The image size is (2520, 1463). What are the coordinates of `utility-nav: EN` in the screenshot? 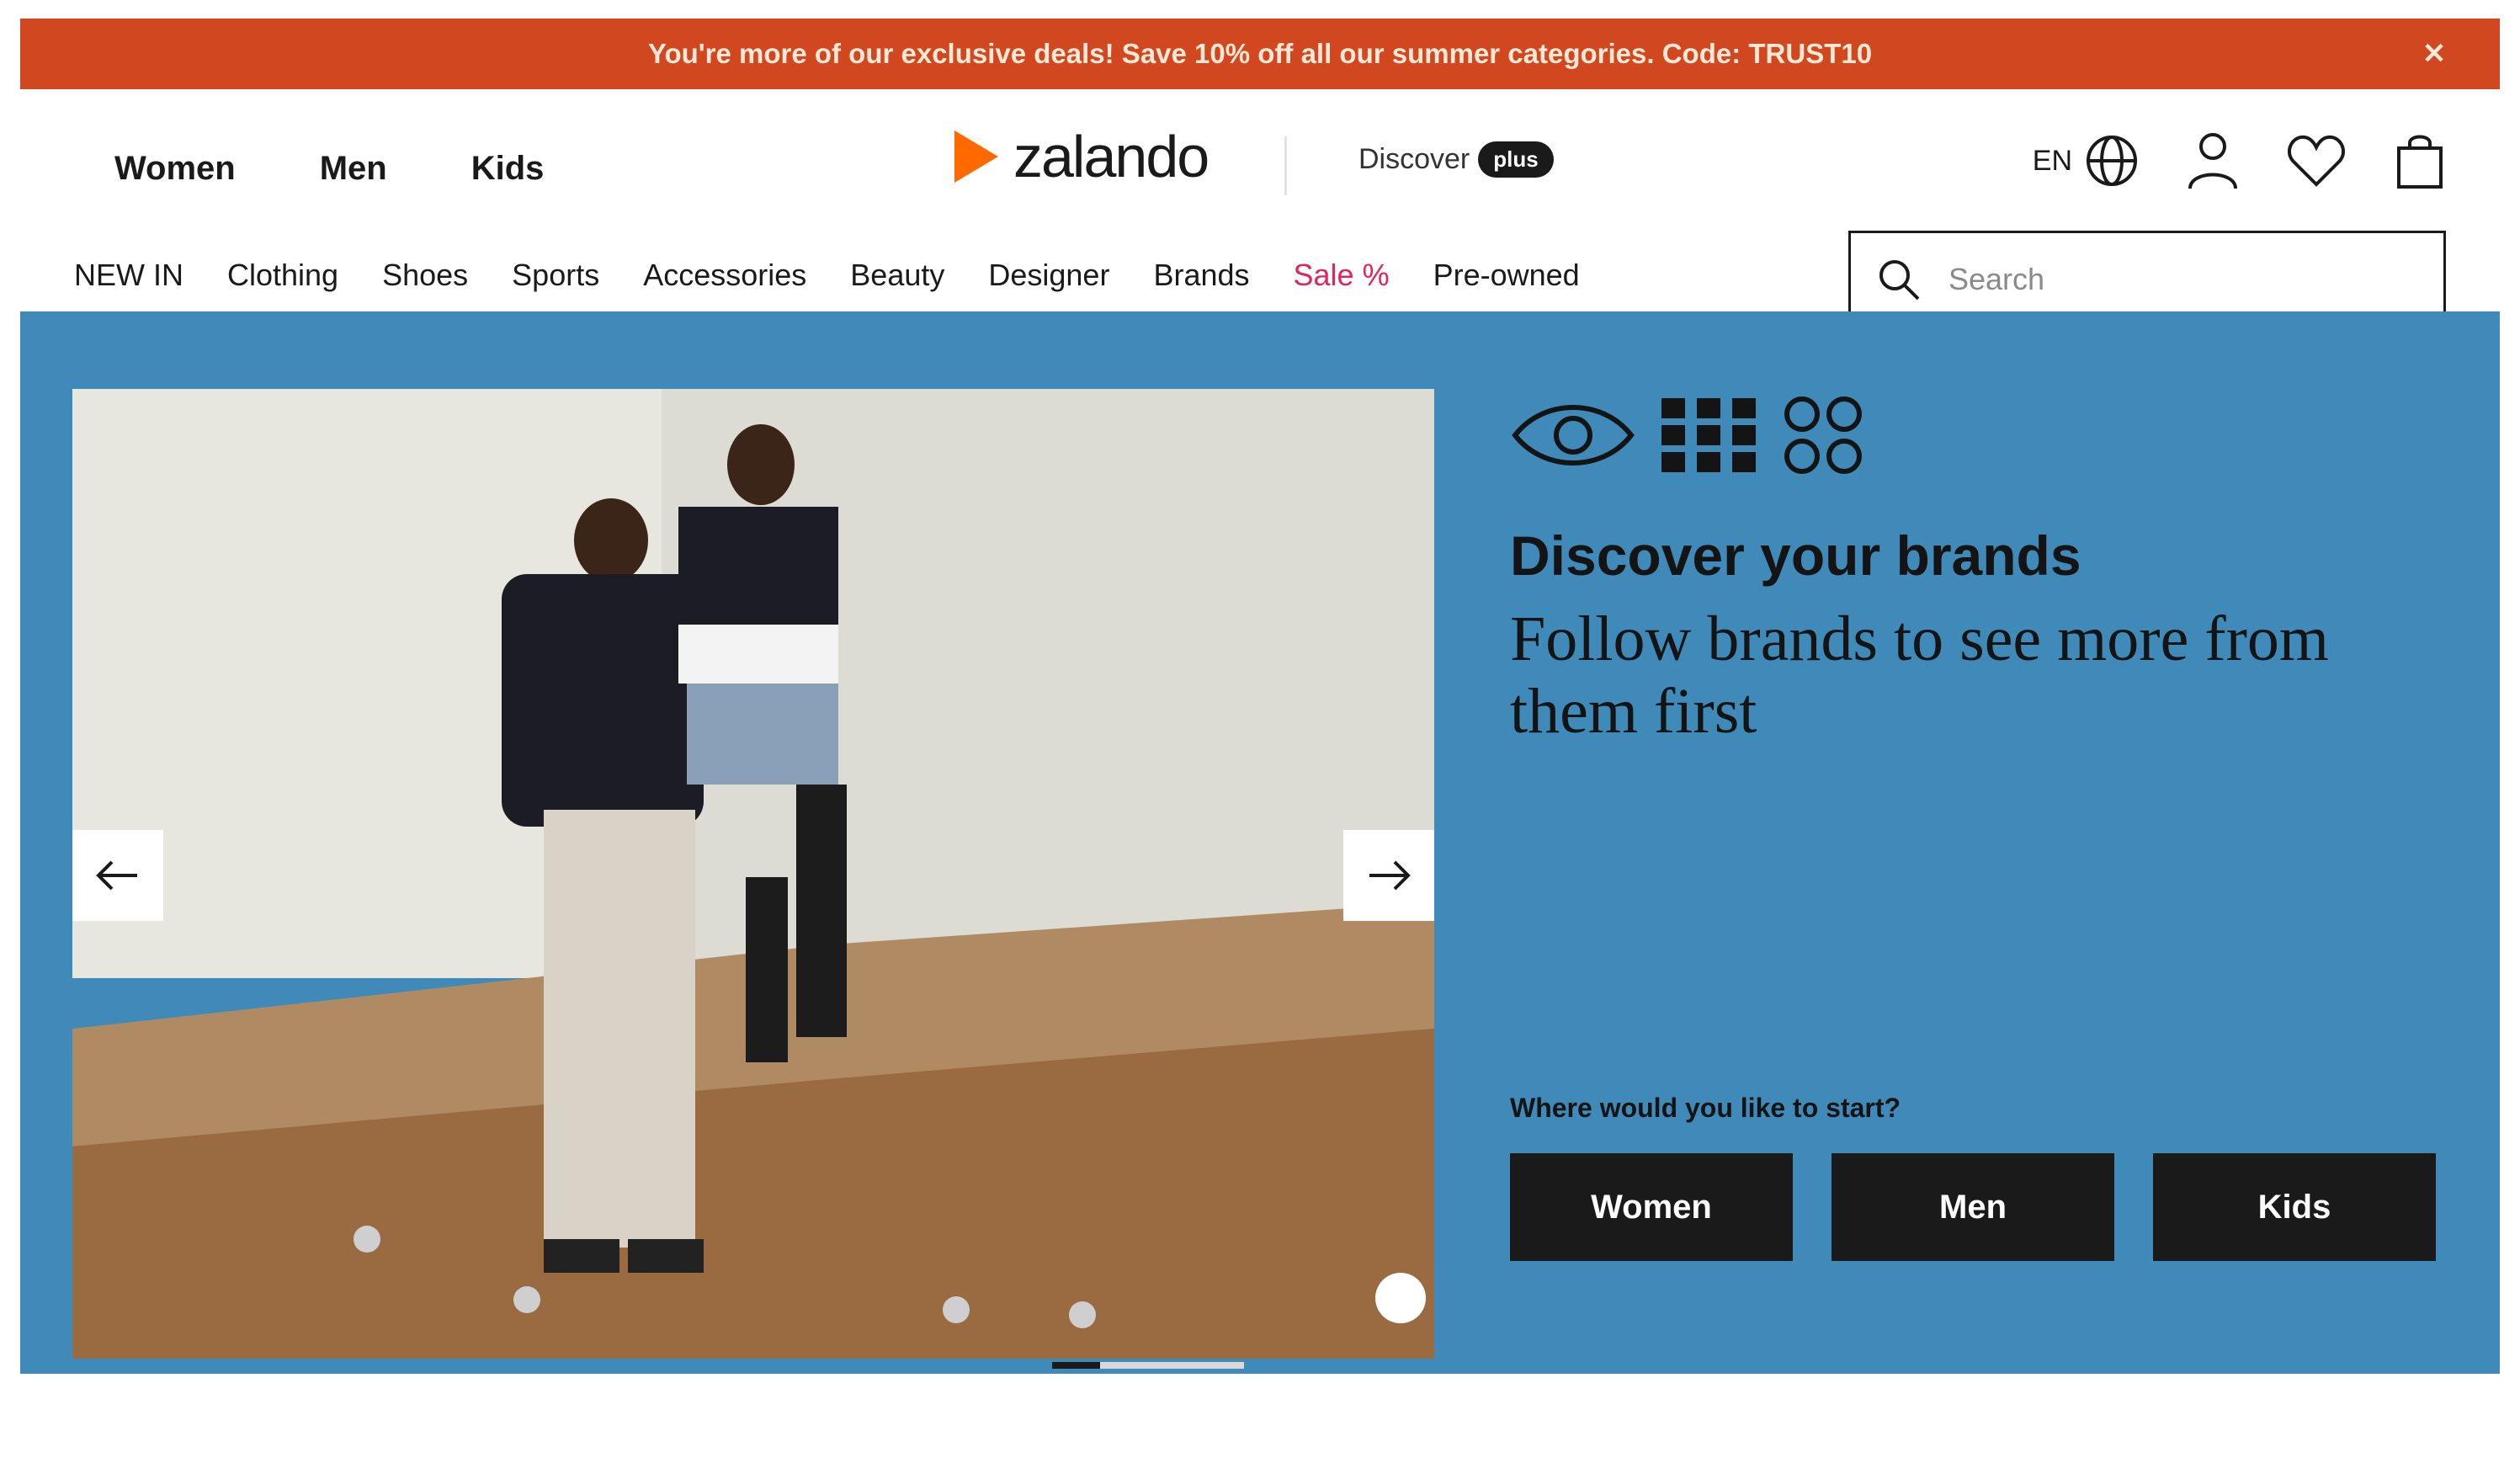 It's located at (2239, 161).